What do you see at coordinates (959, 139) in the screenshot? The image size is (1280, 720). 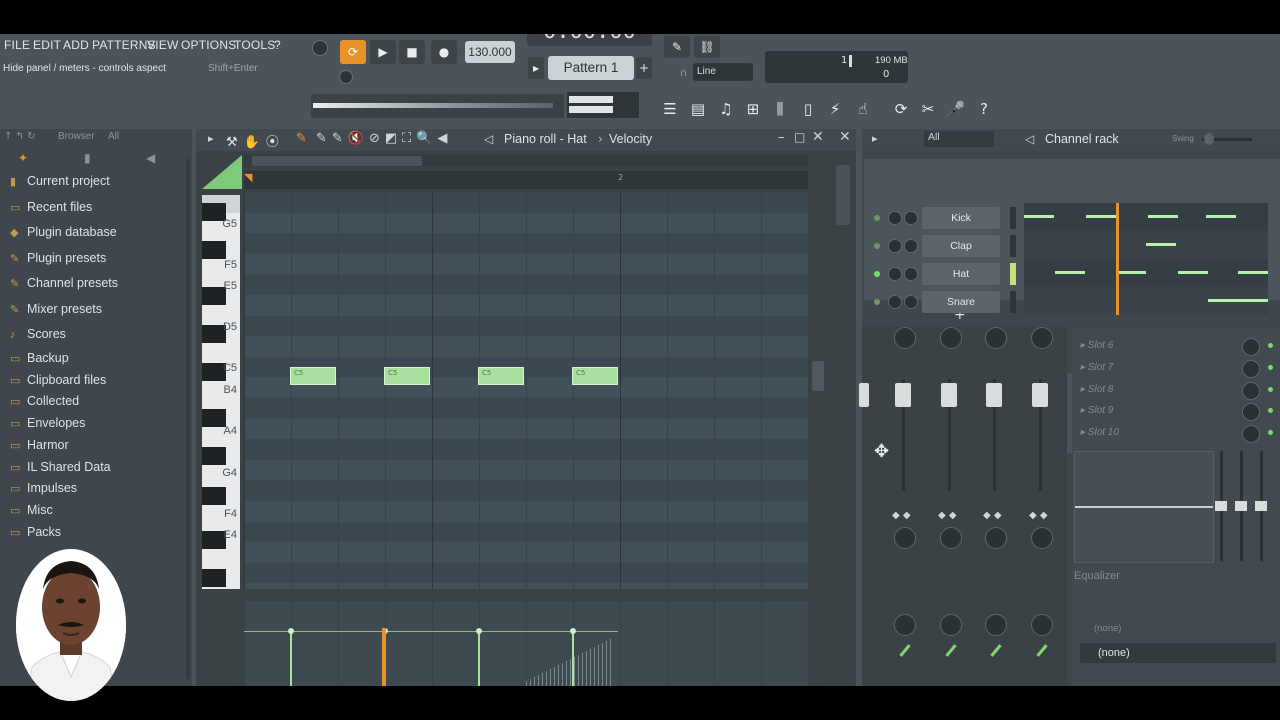 I see `channel-filter: All` at bounding box center [959, 139].